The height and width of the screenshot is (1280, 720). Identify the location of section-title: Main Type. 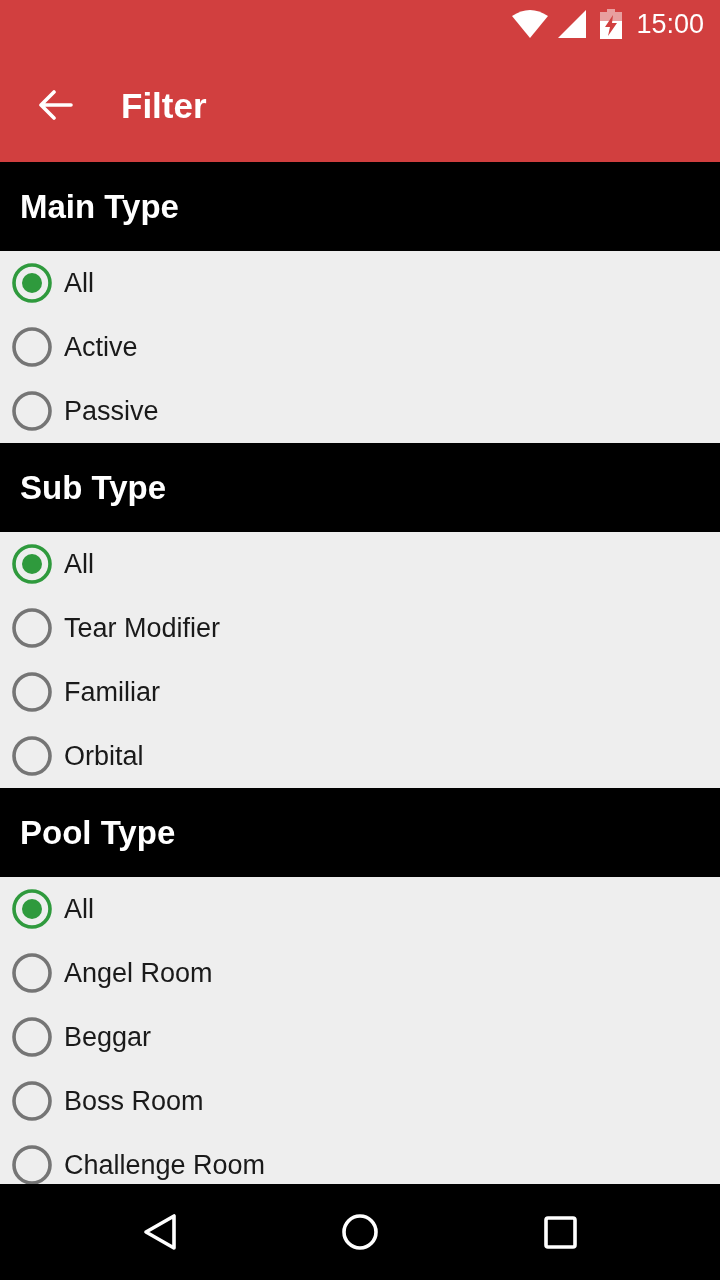
(99, 206).